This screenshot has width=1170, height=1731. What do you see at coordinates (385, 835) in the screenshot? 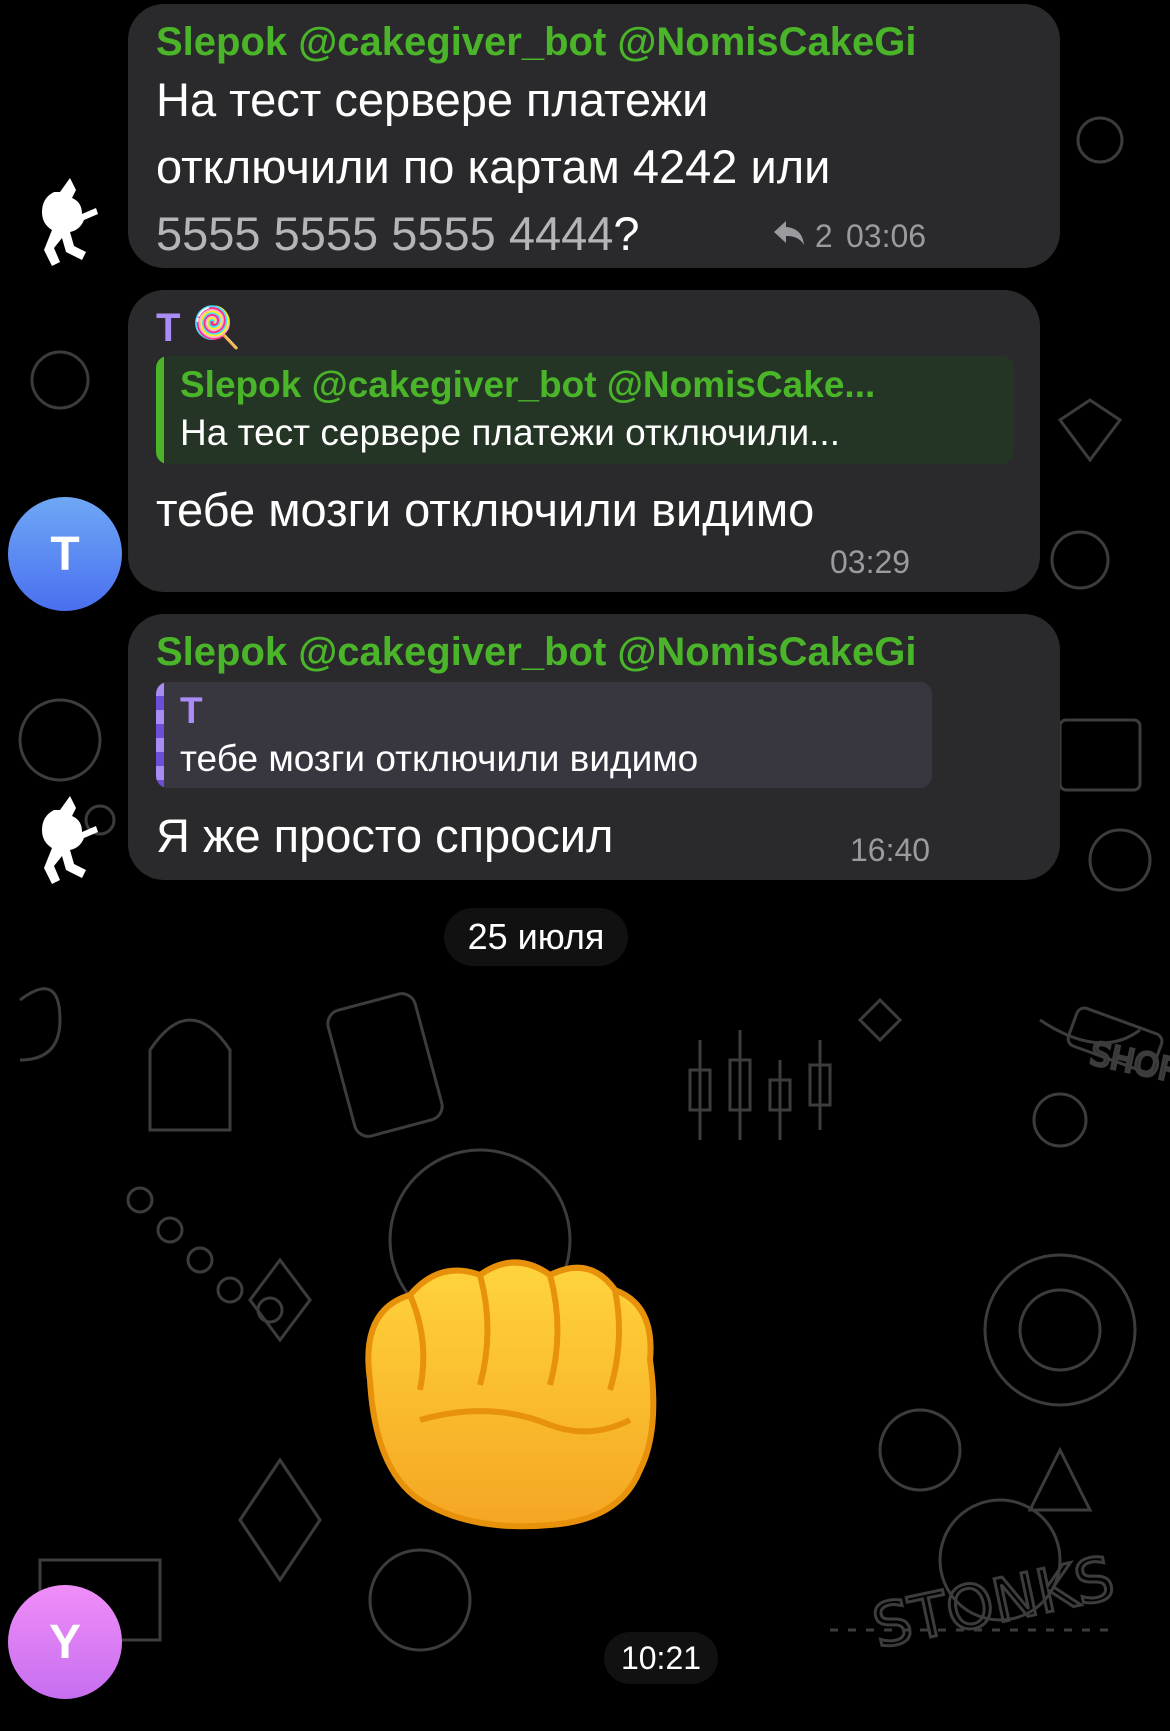
I see `message-text: Я же просто спросил` at bounding box center [385, 835].